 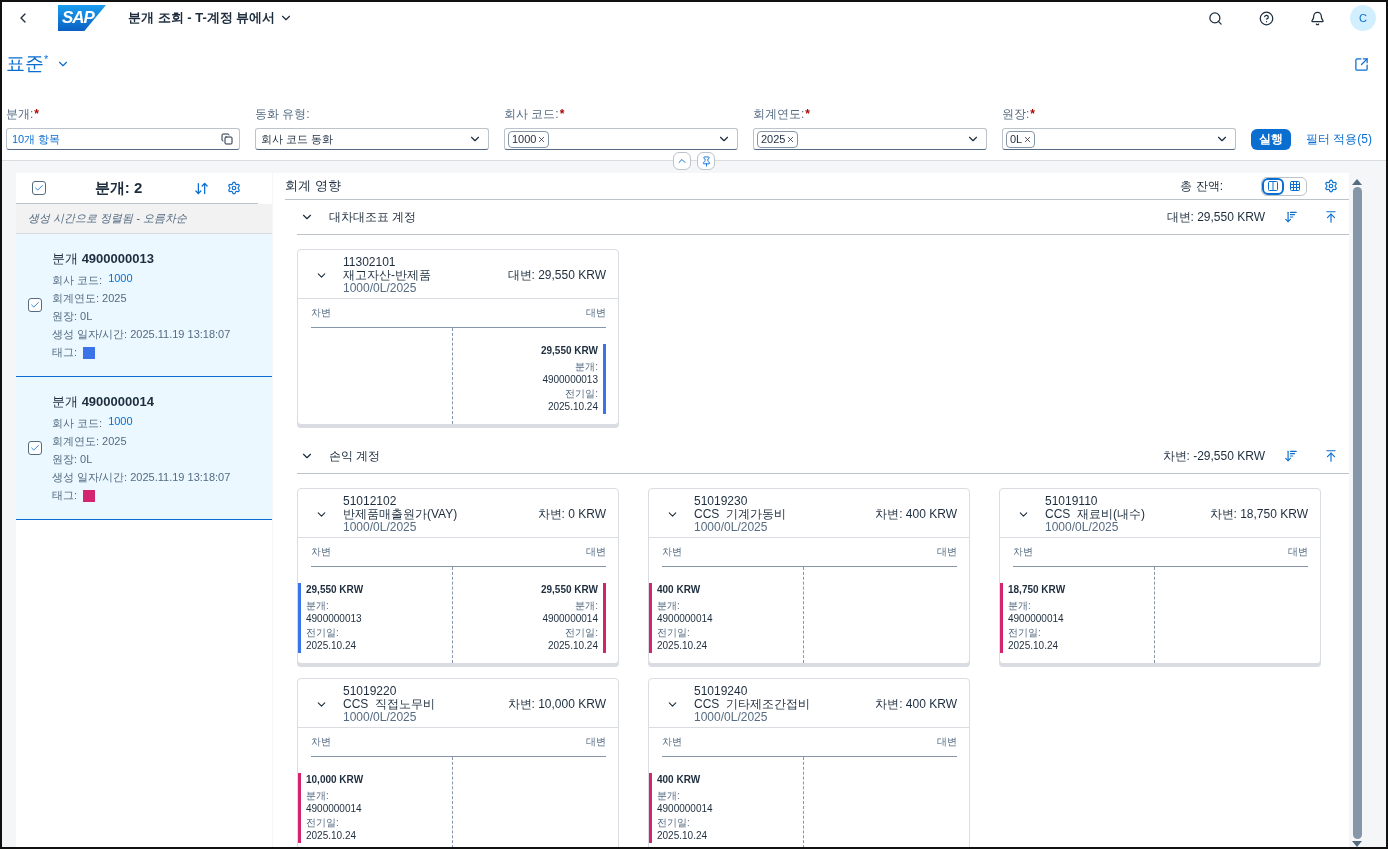 What do you see at coordinates (556, 704) in the screenshot?
I see `account-balance: 차변: 10,000 KRW` at bounding box center [556, 704].